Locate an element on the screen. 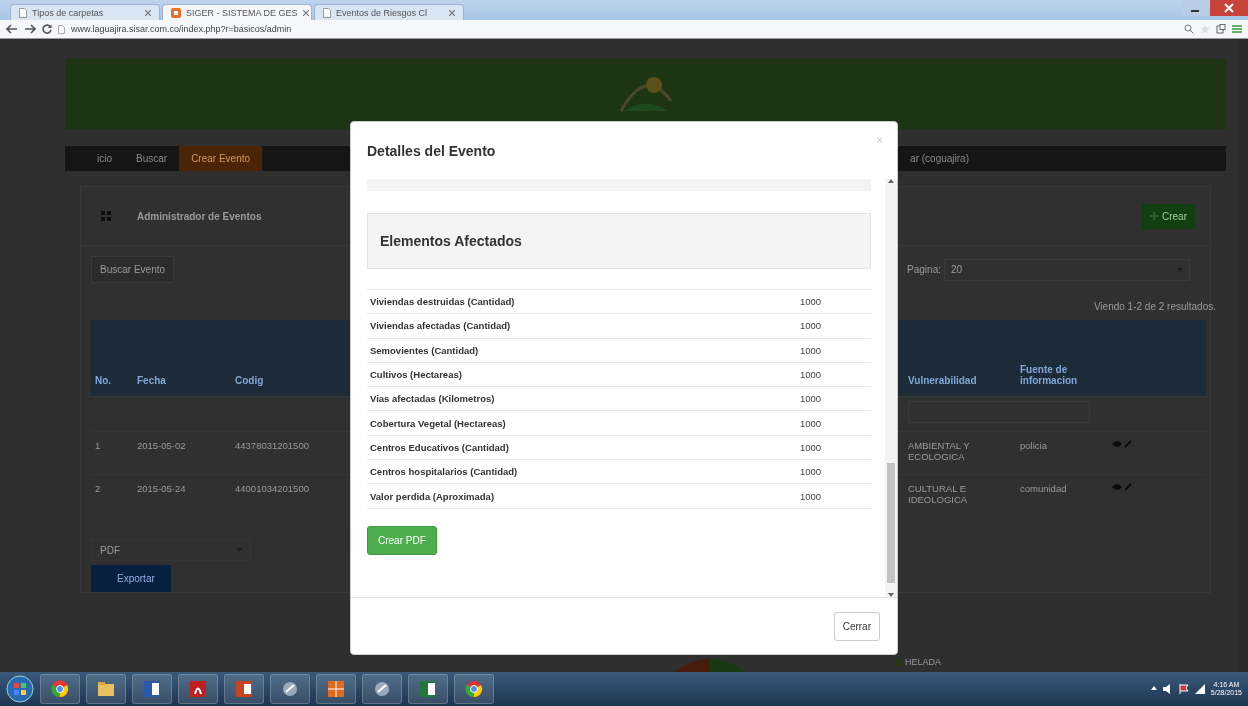 This screenshot has width=1248, height=706. field-label: Viviendas afectadas (Cantidad) is located at coordinates (441, 326).